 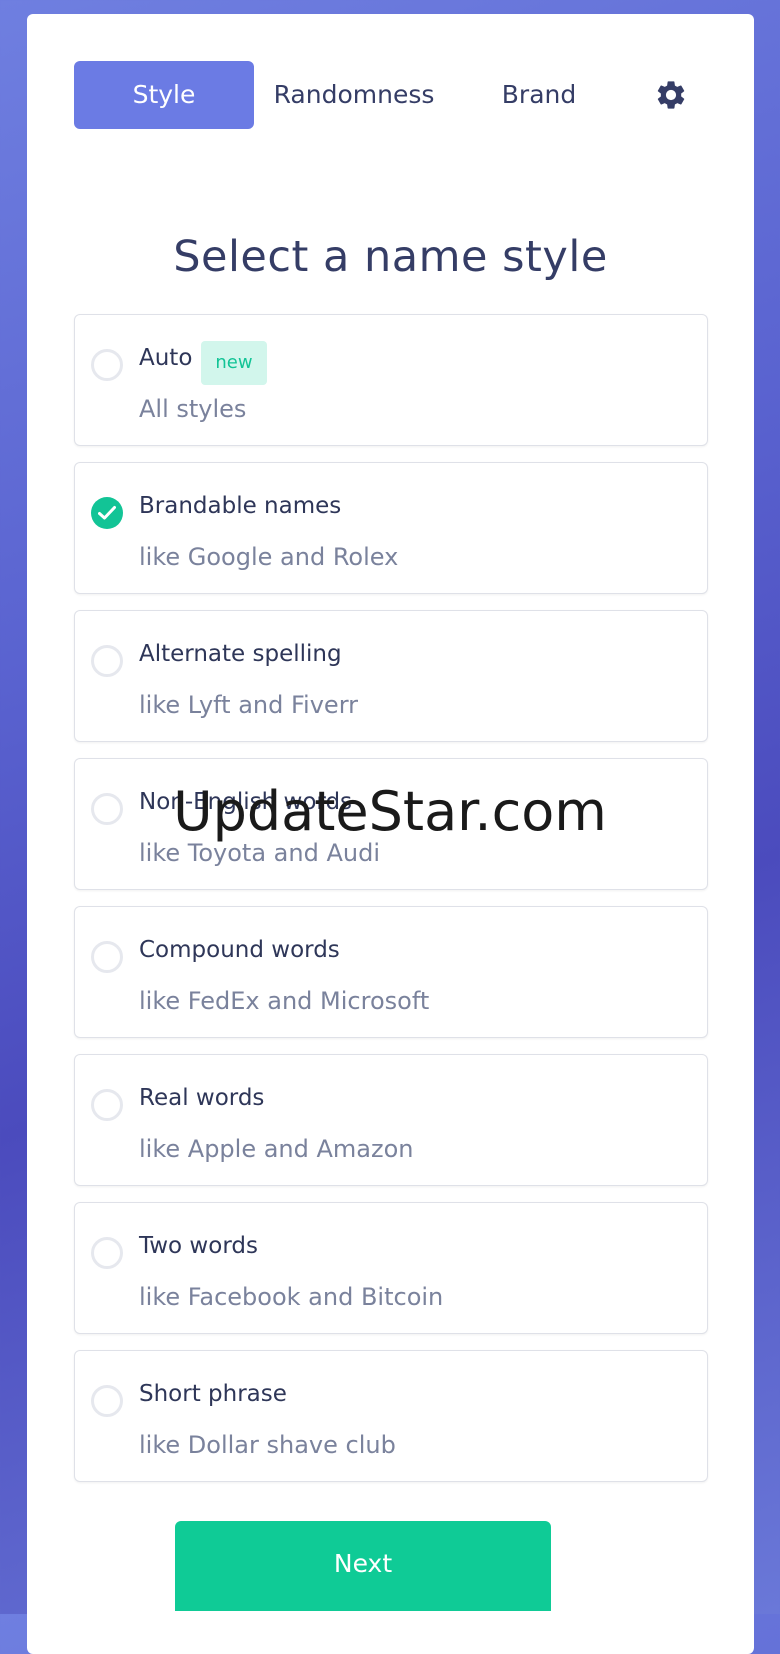 I want to click on tab-style: Style, so click(x=164, y=95).